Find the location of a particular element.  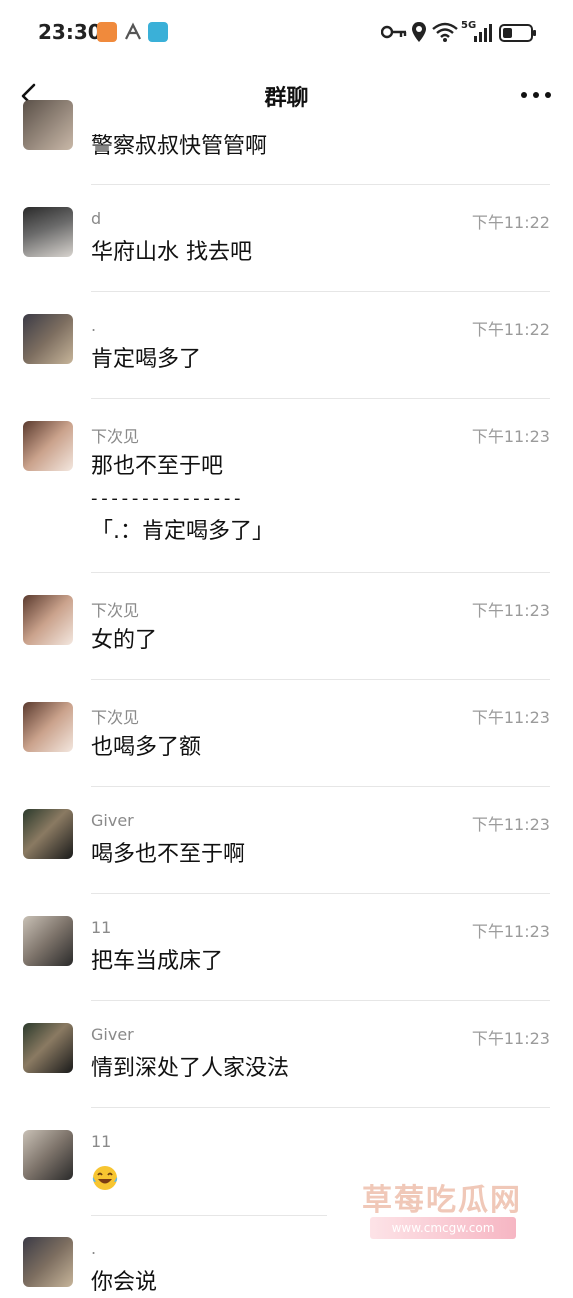

battery-icon is located at coordinates (517, 33).